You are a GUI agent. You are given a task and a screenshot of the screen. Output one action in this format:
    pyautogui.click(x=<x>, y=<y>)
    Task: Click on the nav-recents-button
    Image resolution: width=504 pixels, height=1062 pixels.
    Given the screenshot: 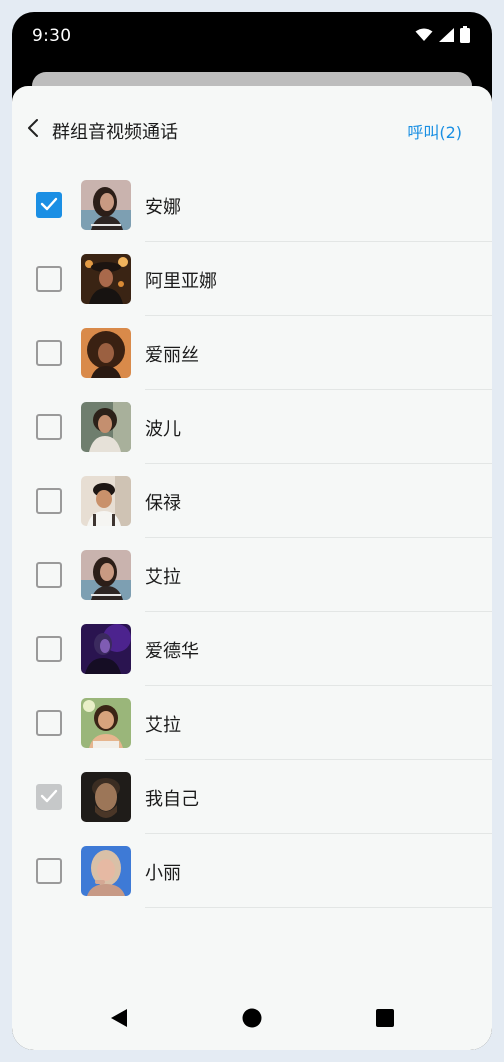 What is the action you would take?
    pyautogui.click(x=385, y=1020)
    